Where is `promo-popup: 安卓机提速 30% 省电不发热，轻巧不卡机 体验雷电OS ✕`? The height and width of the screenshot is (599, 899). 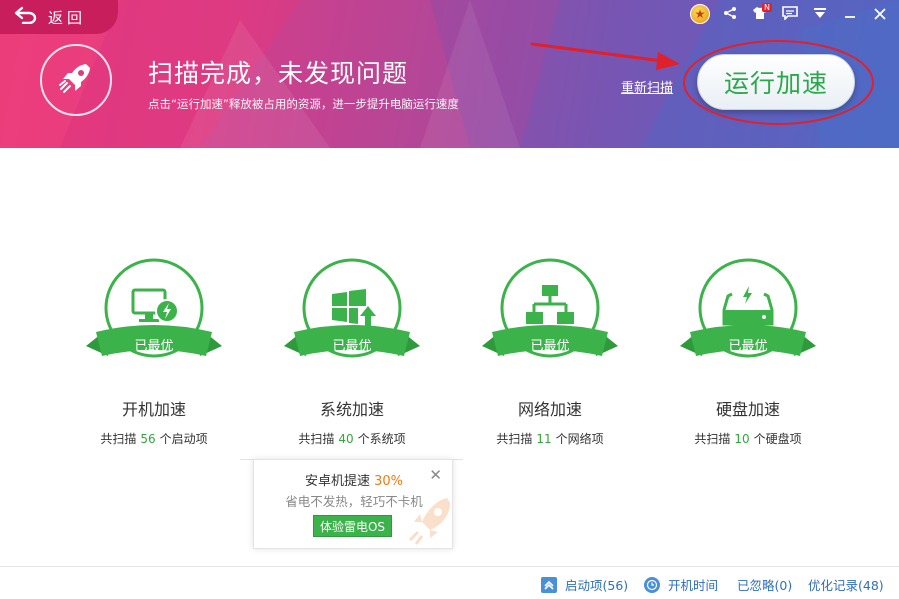 promo-popup: 安卓机提速 30% 省电不发热，轻巧不卡机 体验雷电OS ✕ is located at coordinates (353, 504).